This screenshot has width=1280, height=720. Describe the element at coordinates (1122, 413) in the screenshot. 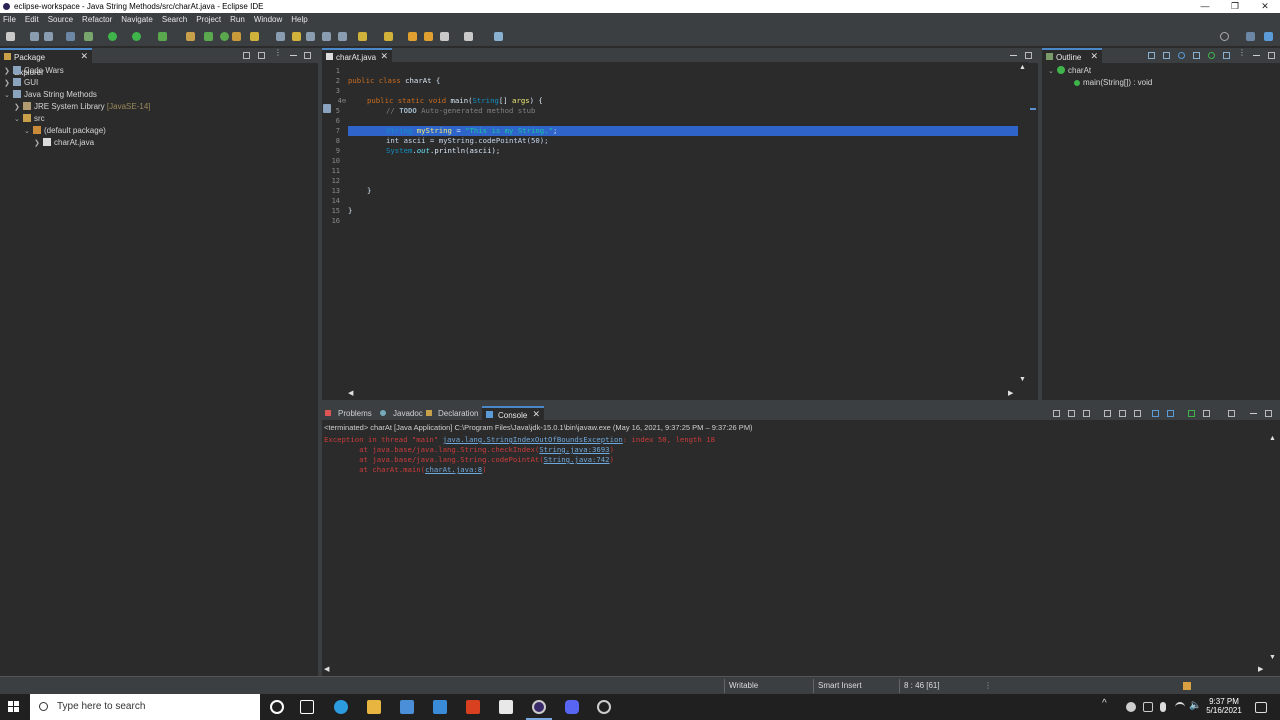

I see `scroll-lock-icon` at that location.